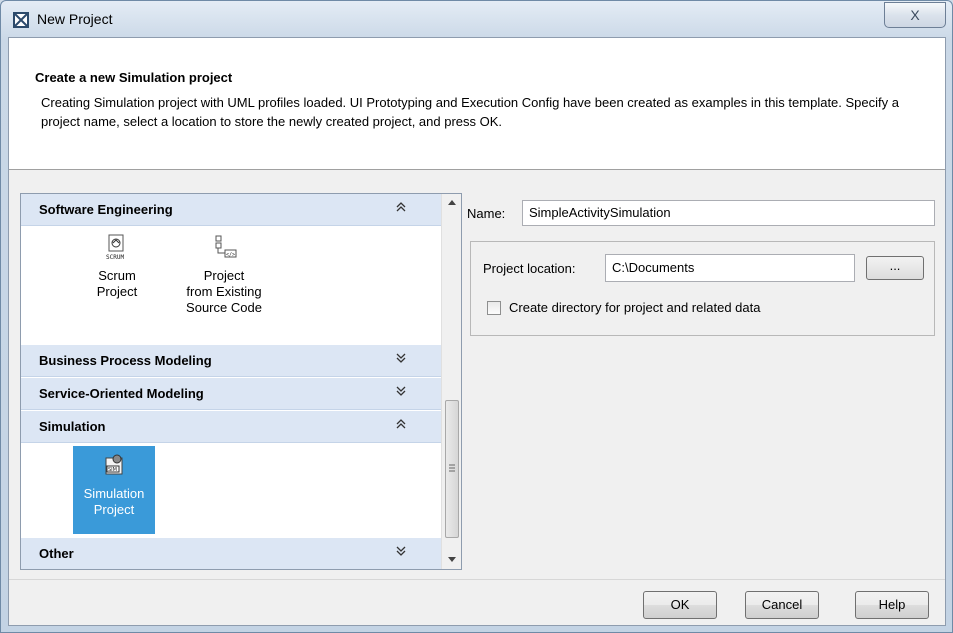 This screenshot has height=633, width=953. What do you see at coordinates (106, 209) in the screenshot?
I see `category-label: Software Engineering` at bounding box center [106, 209].